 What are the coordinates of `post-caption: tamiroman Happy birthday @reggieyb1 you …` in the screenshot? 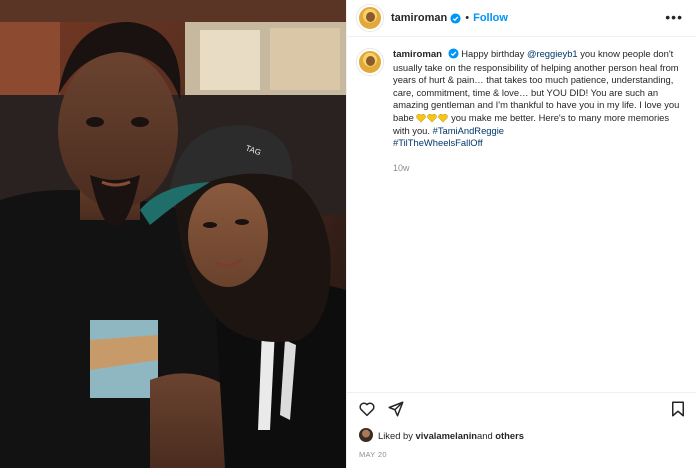 It's located at (522, 111).